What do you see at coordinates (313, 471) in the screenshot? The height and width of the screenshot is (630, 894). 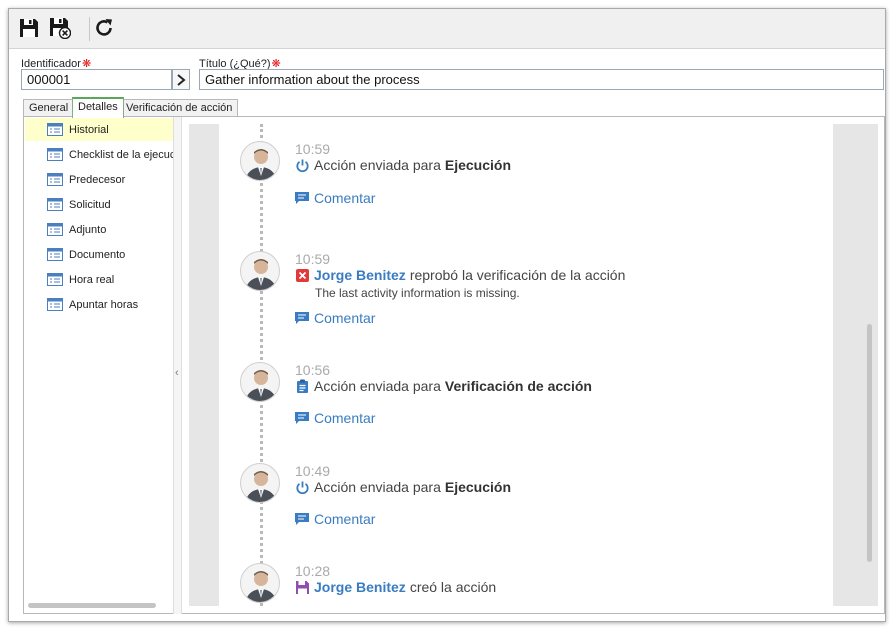 I see `entry-time: 10:49` at bounding box center [313, 471].